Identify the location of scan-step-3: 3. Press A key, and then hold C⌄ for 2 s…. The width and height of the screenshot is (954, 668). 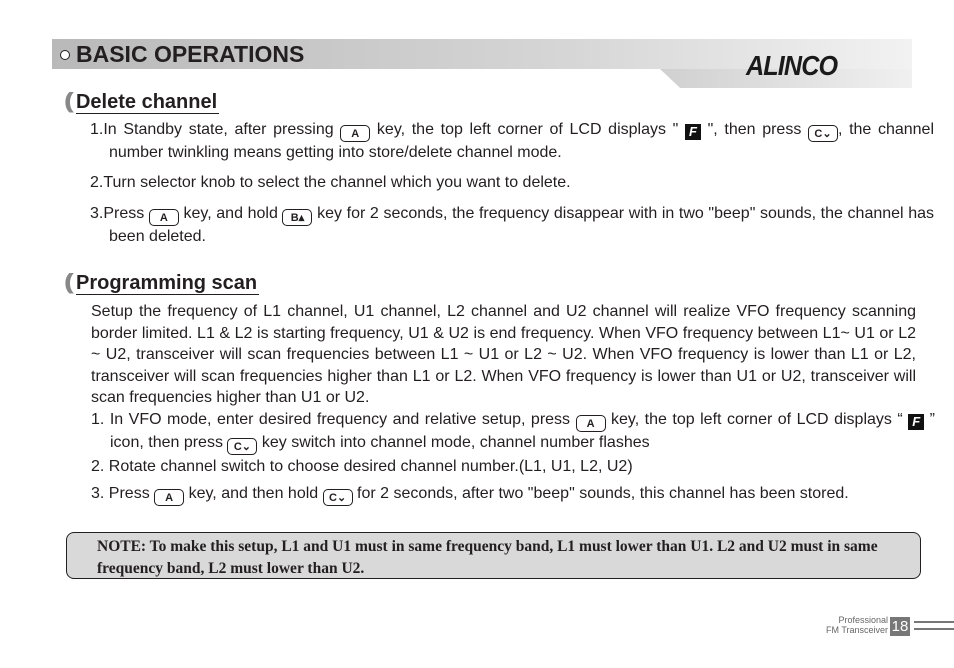
(470, 495).